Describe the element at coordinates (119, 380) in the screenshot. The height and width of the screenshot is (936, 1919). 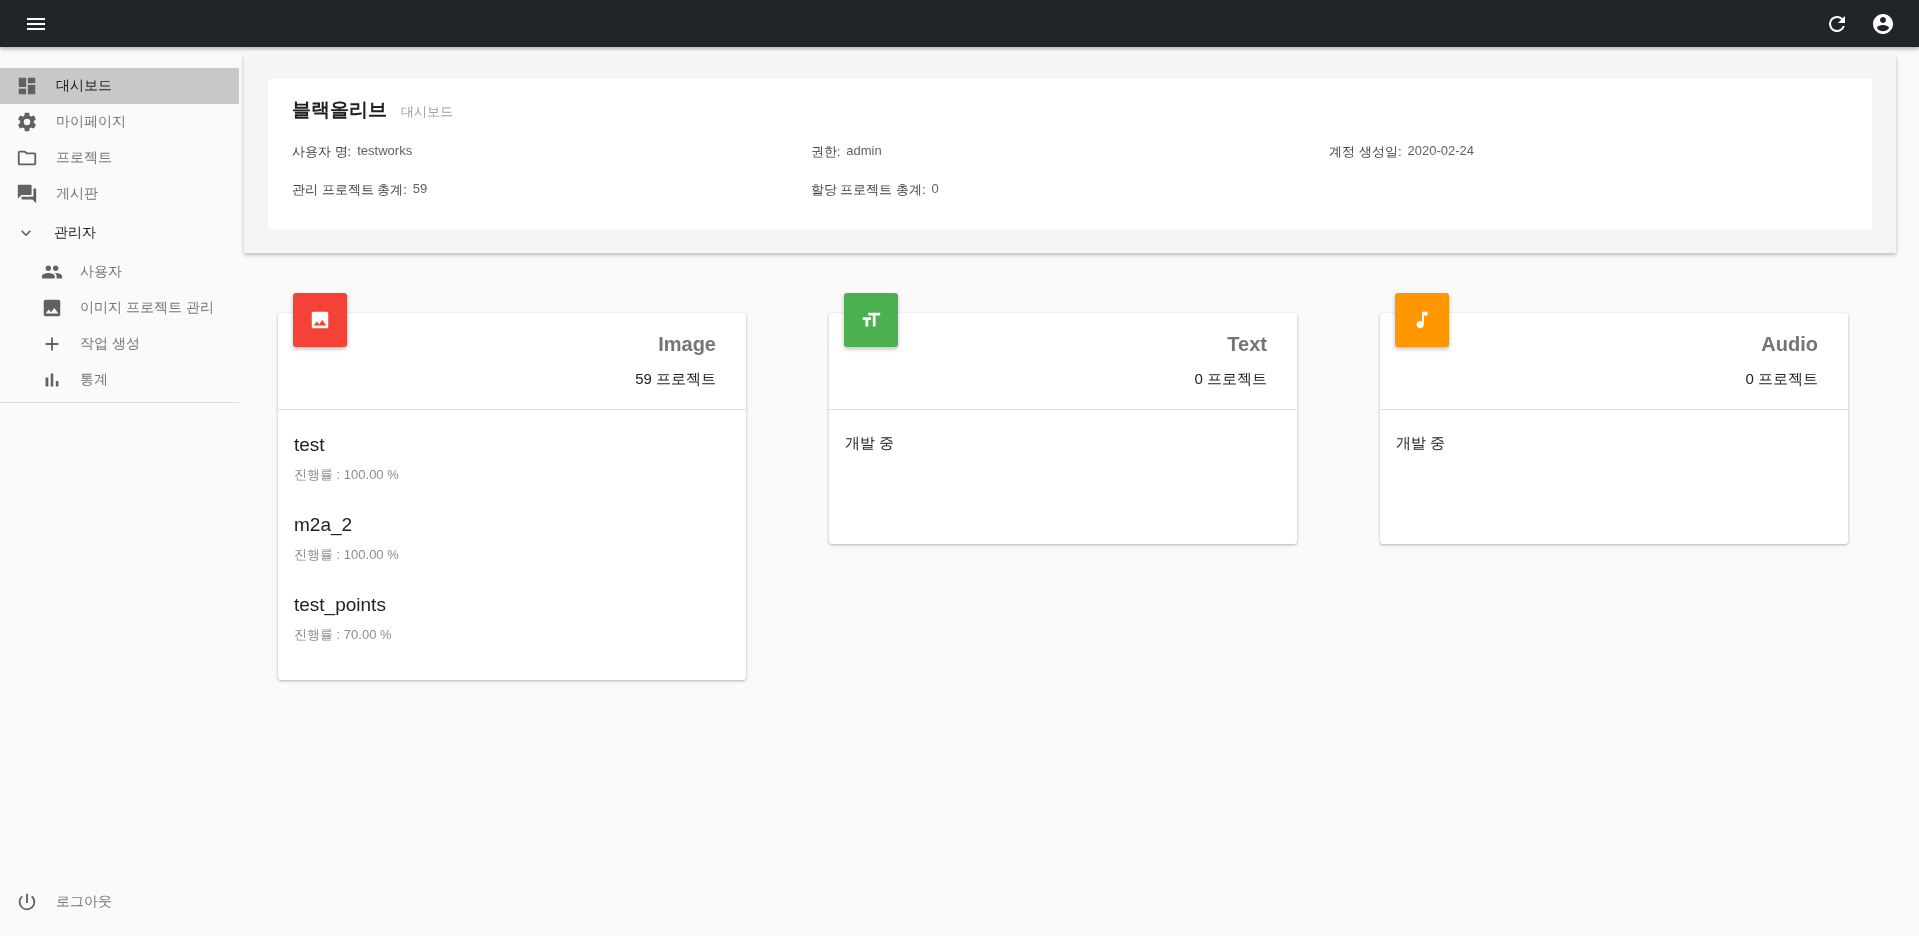
I see `nav-item: 통계` at that location.